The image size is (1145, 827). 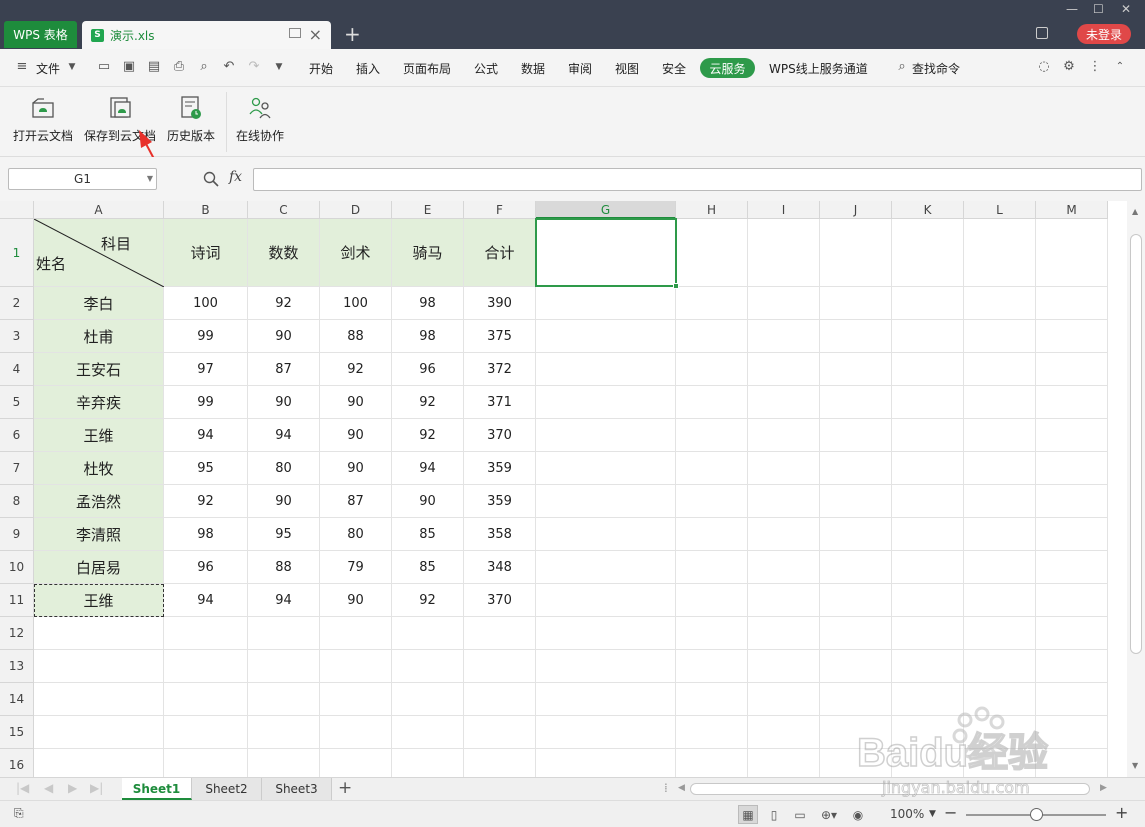 I want to click on zoom-level: 100%, so click(x=907, y=814).